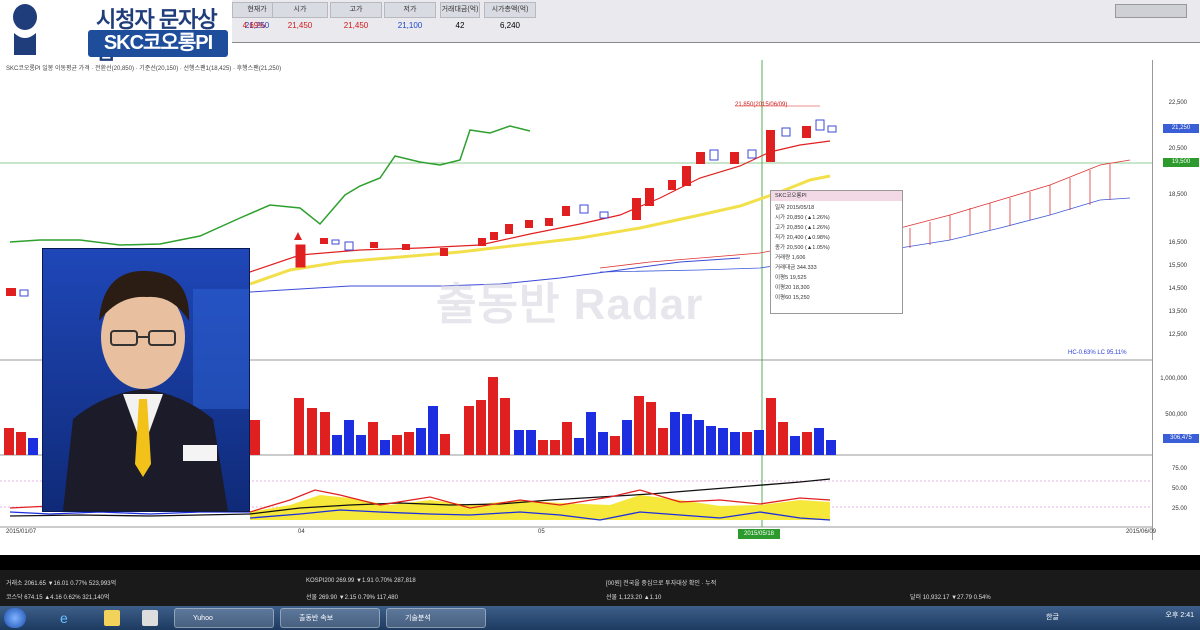 This screenshot has height=630, width=1200. What do you see at coordinates (792, 288) in the screenshot?
I see `popup-row: 이평20 18,300` at bounding box center [792, 288].